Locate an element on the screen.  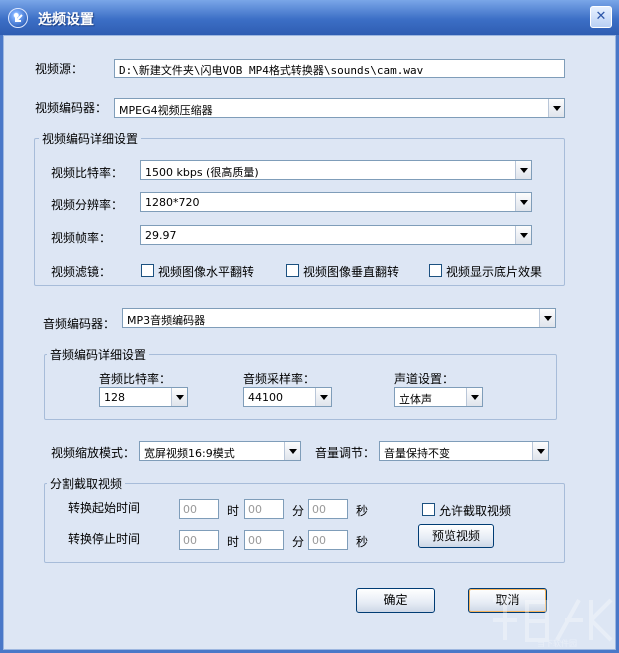
channel-label: 声道设置： is located at coordinates (424, 379).